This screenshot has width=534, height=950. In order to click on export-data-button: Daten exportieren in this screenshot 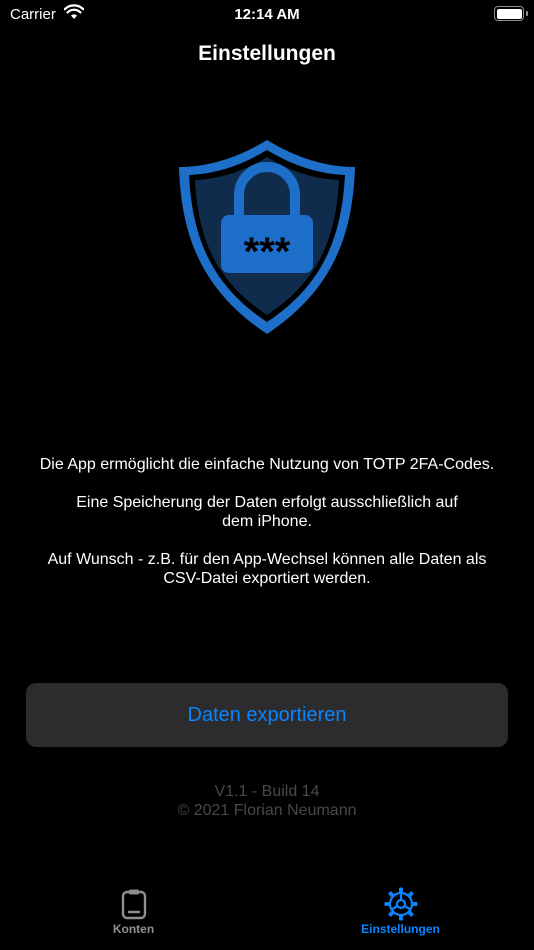, I will do `click(267, 715)`.